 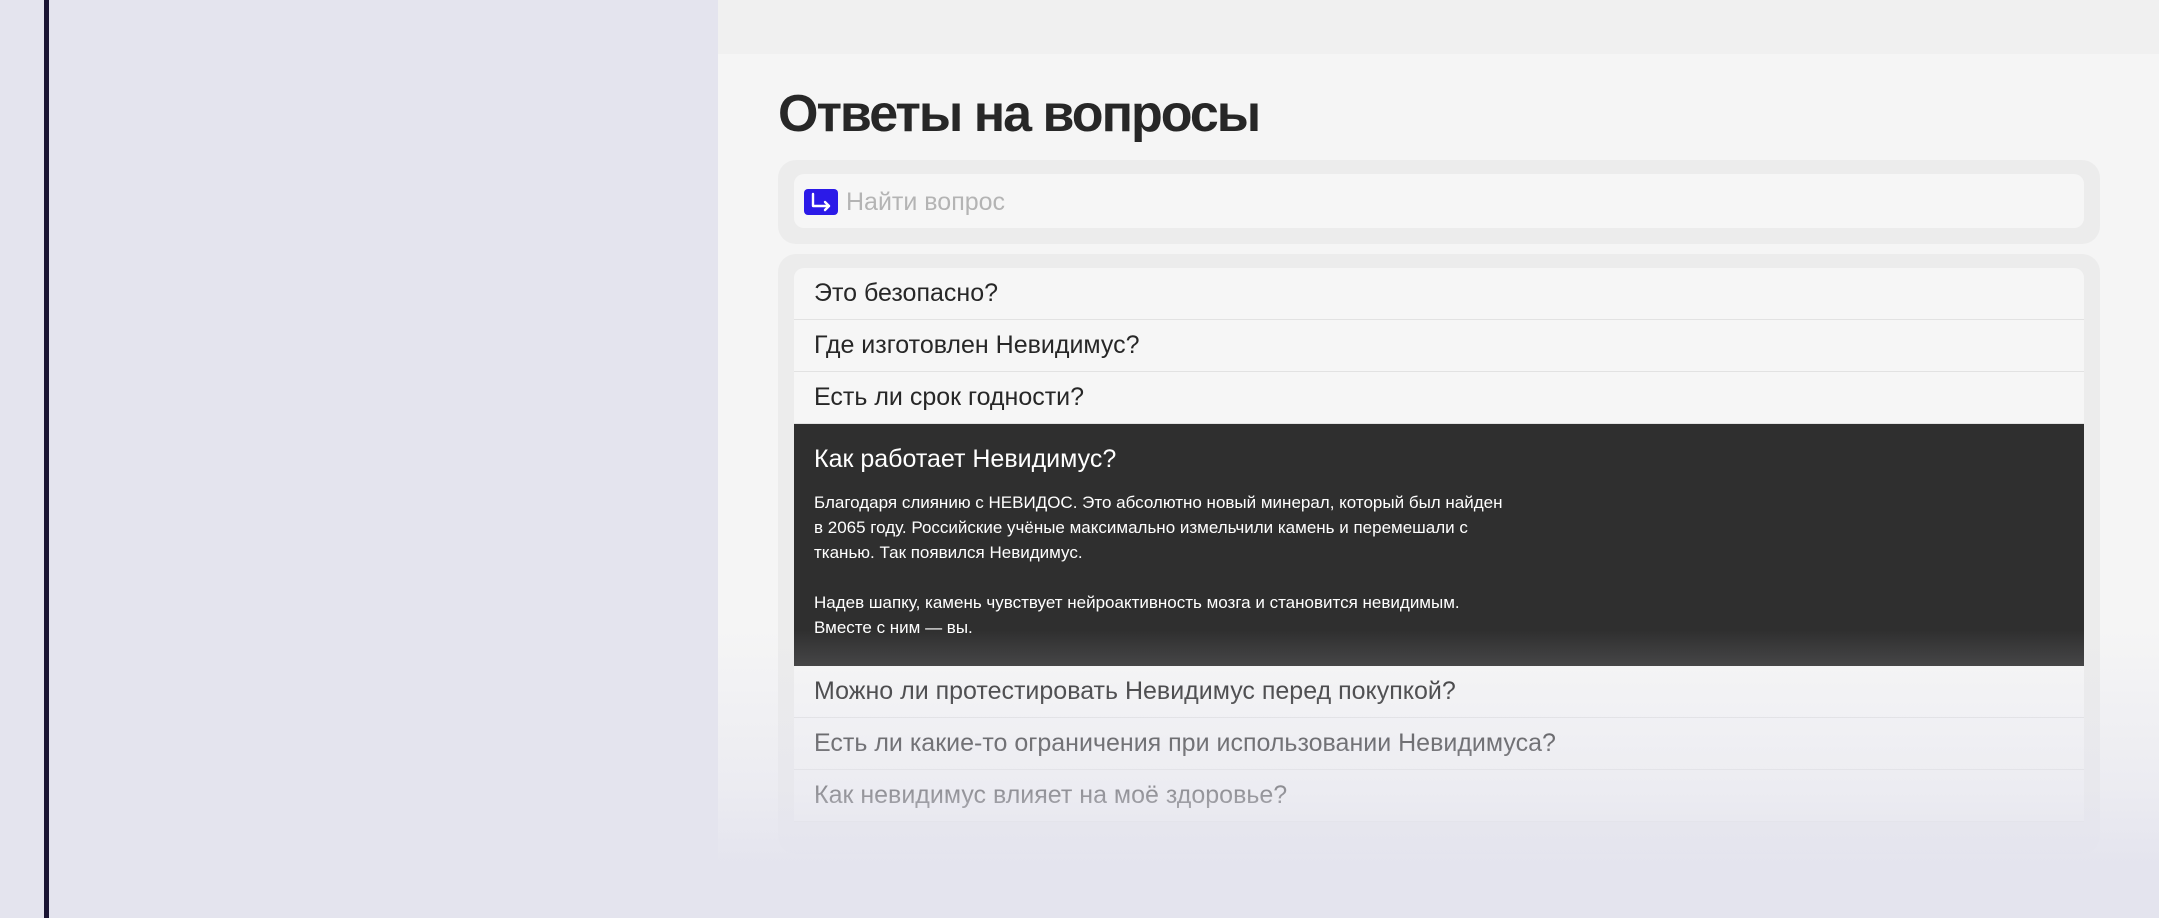 I want to click on search-box, so click(x=1439, y=202).